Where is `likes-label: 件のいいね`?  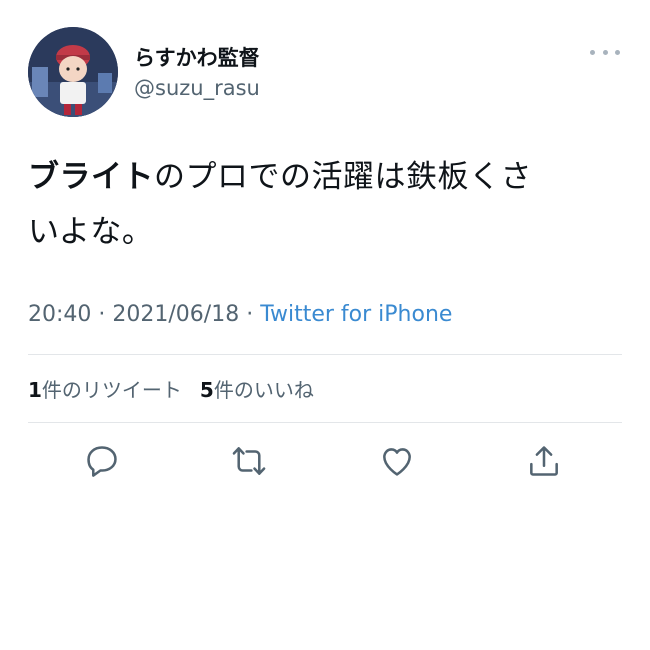
likes-label: 件のいいね is located at coordinates (263, 390).